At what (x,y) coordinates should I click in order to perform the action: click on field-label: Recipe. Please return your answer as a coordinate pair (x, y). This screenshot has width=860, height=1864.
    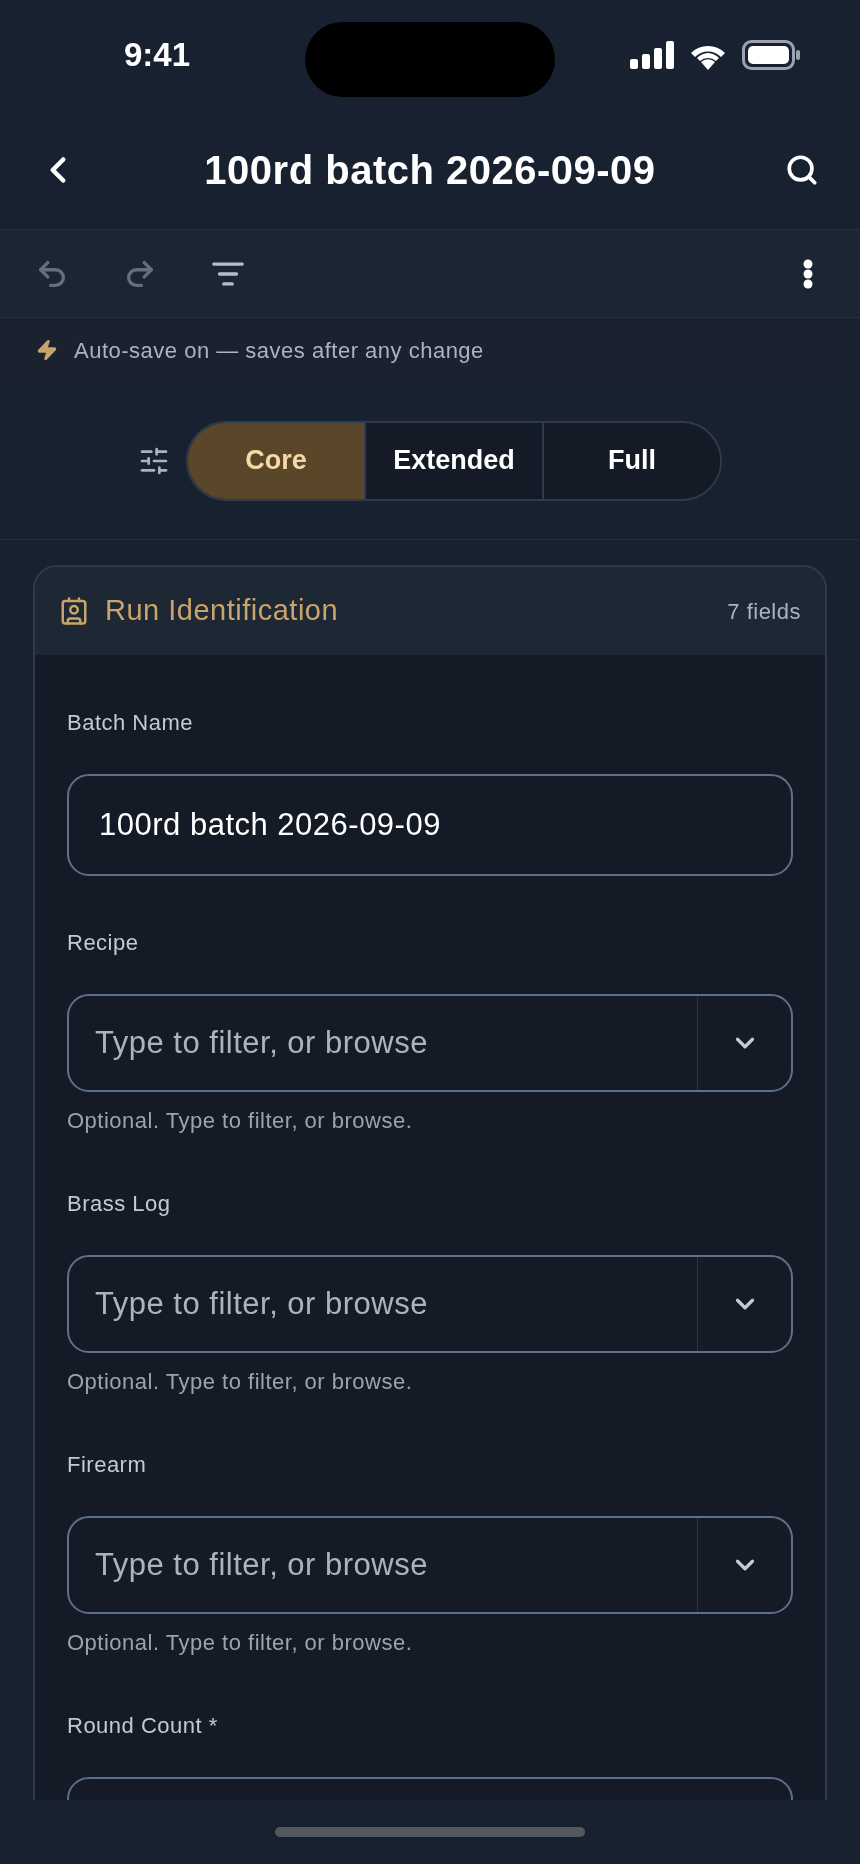
    Looking at the image, I should click on (103, 943).